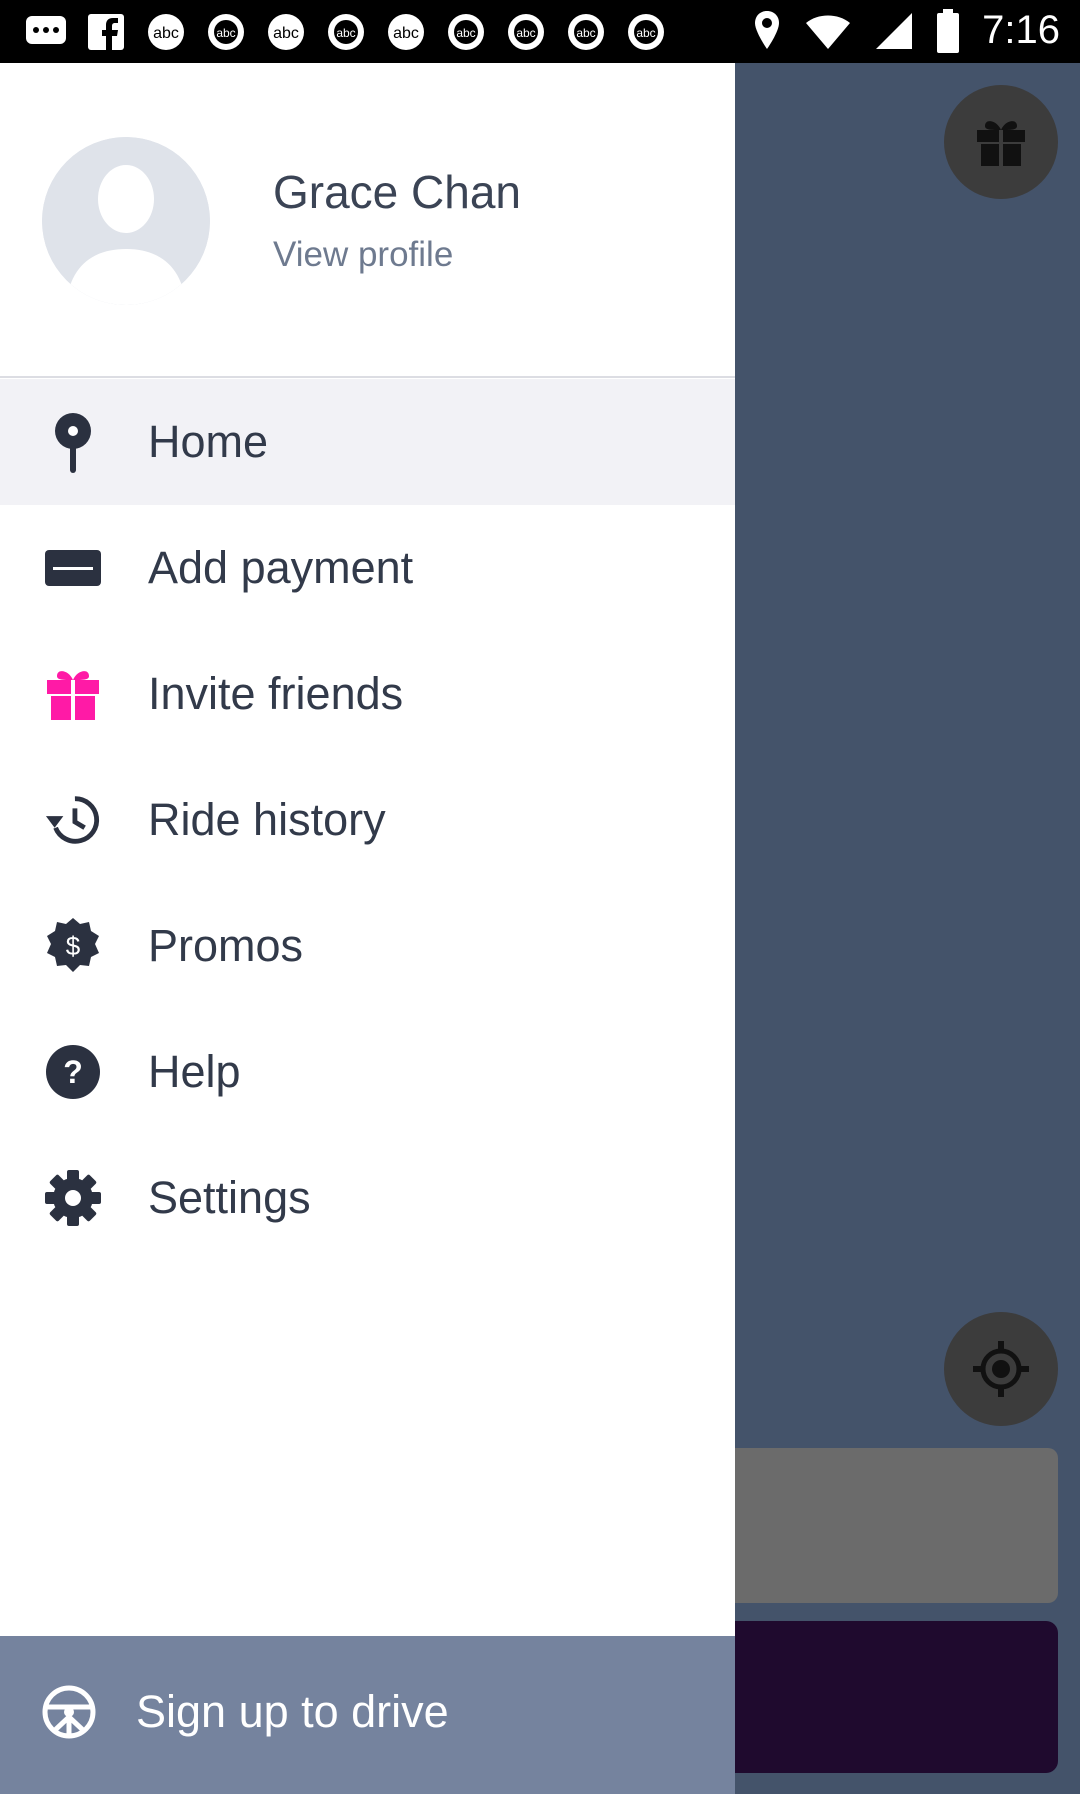 This screenshot has width=1080, height=1794. What do you see at coordinates (292, 1711) in the screenshot?
I see `sign-up-to-drive-label: Sign up to drive` at bounding box center [292, 1711].